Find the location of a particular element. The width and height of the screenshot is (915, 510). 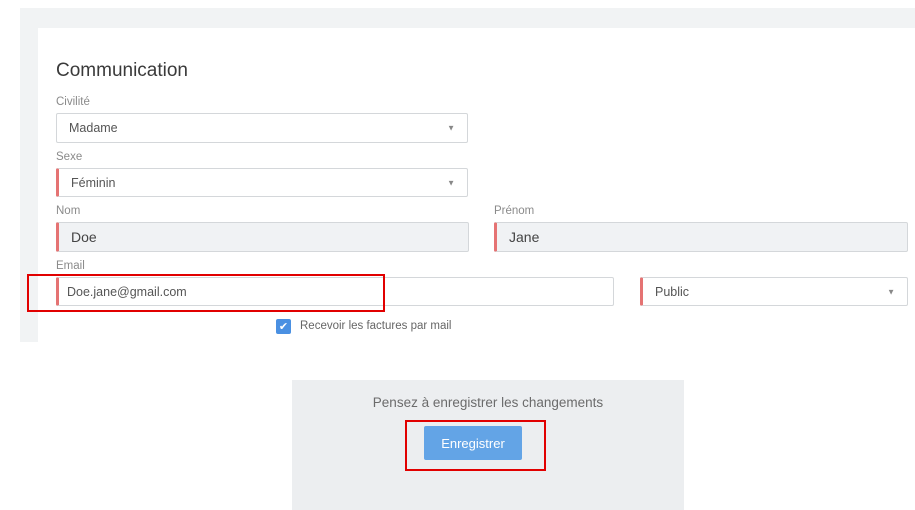

section-title: Communication is located at coordinates (122, 70).